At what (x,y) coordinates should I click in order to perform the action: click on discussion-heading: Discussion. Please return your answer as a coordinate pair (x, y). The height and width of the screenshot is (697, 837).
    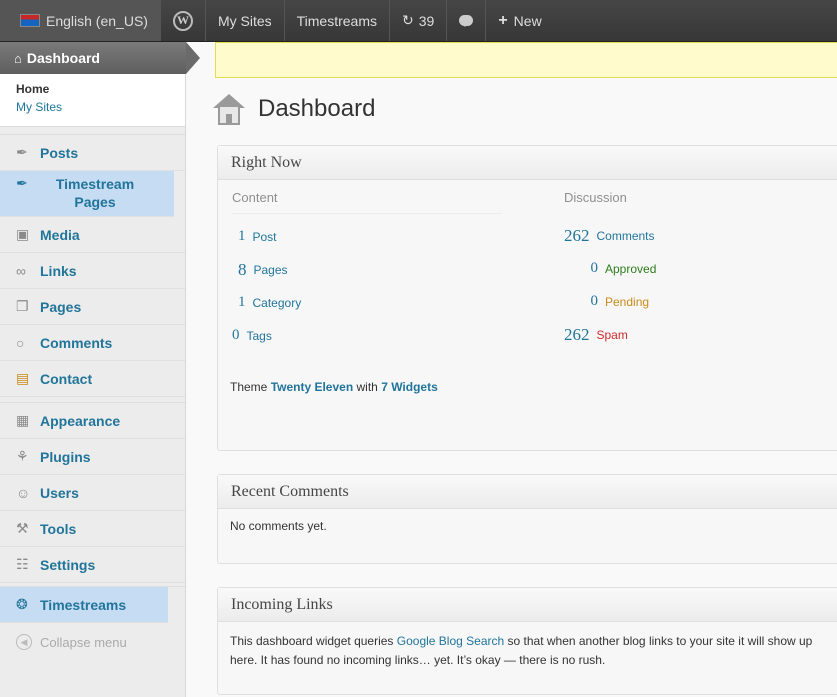
    Looking at the image, I should click on (595, 197).